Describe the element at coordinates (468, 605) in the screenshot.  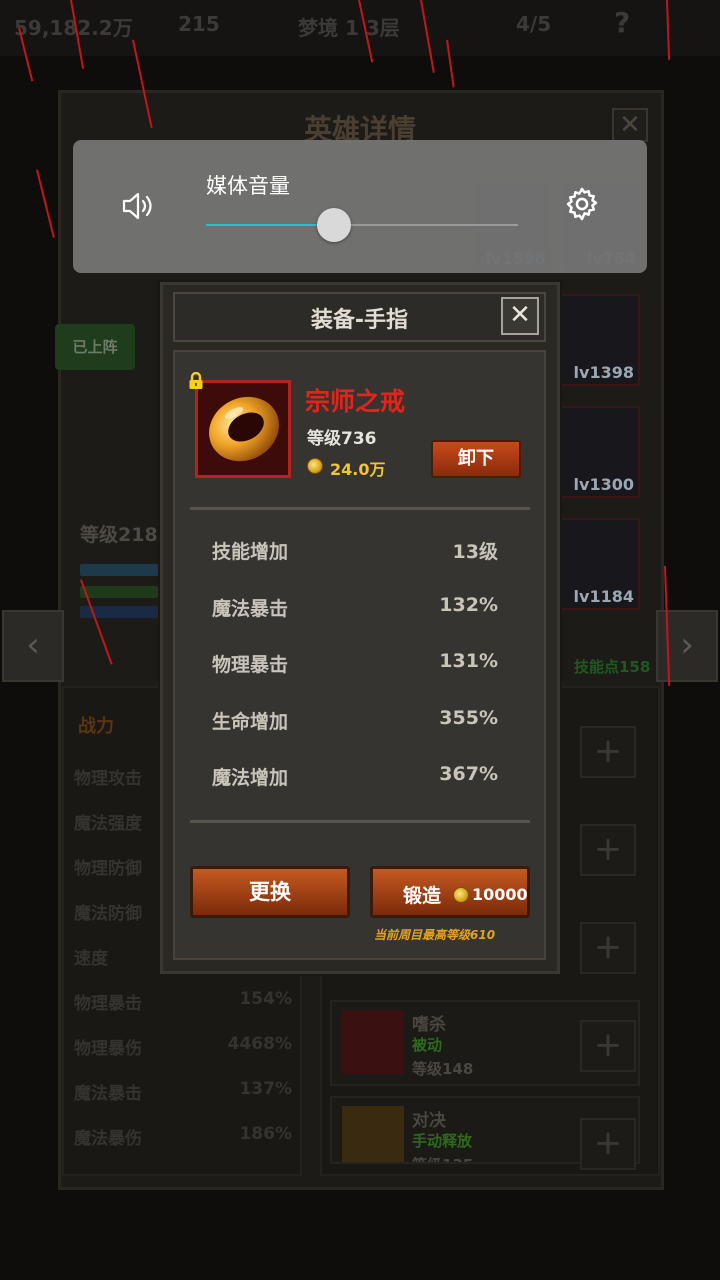
I see `attribute-value: 132%` at that location.